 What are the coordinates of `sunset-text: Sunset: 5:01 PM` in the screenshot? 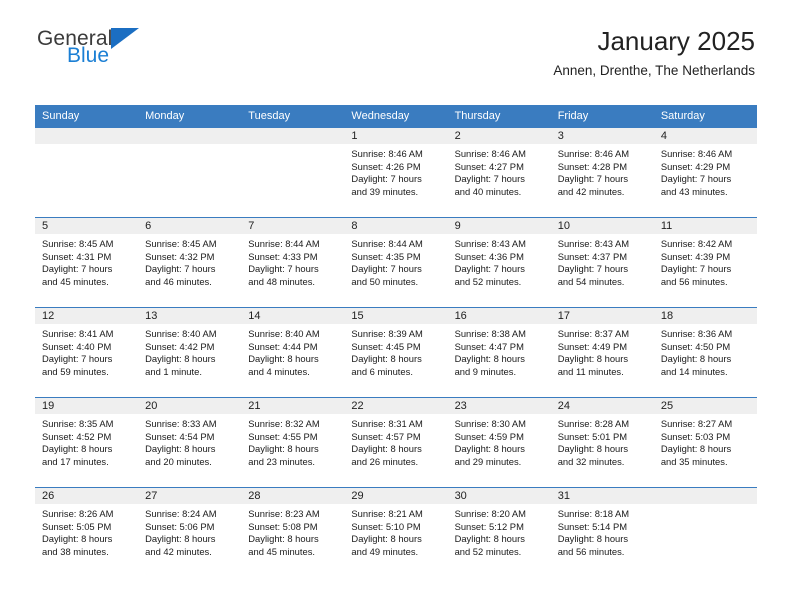 It's located at (592, 436).